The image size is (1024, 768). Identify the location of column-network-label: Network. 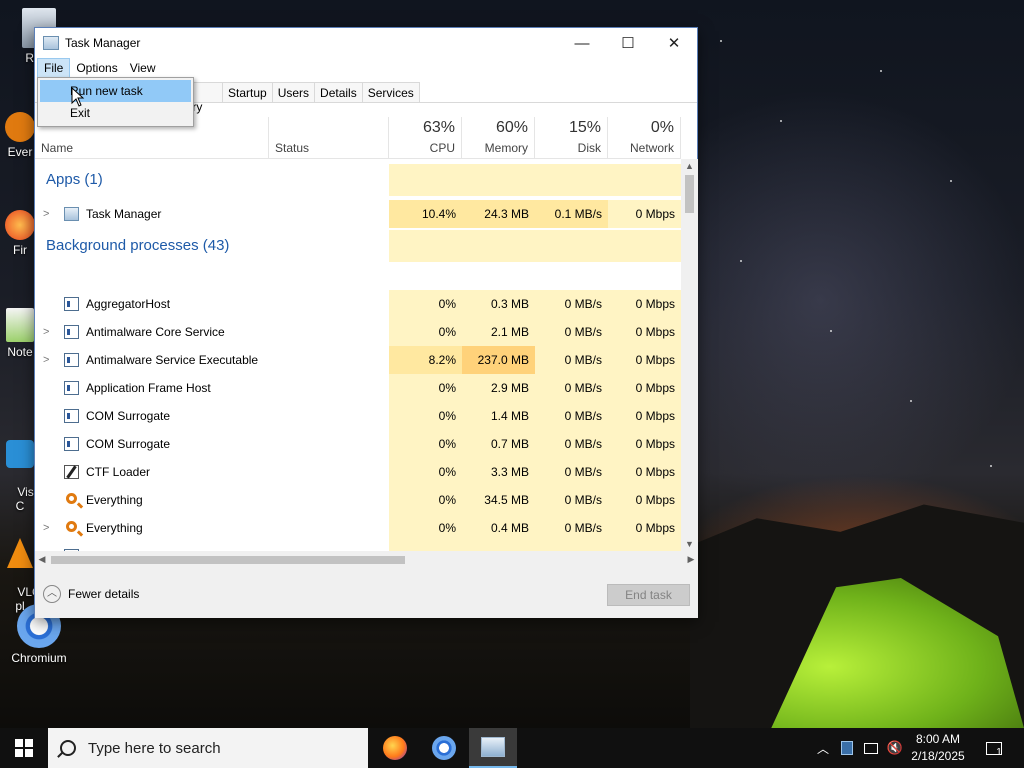
(651, 148).